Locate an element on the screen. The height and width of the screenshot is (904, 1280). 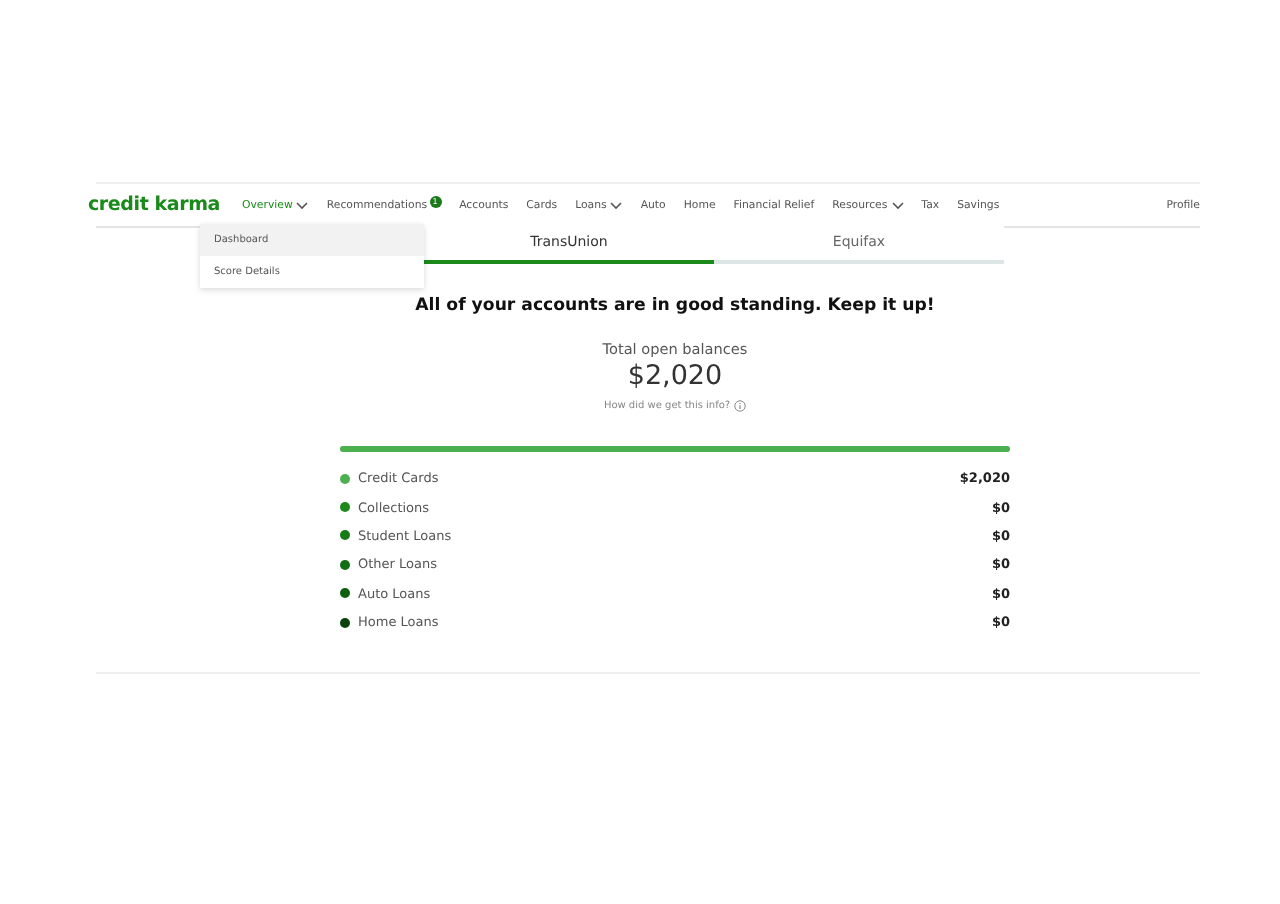
info-icon is located at coordinates (740, 406).